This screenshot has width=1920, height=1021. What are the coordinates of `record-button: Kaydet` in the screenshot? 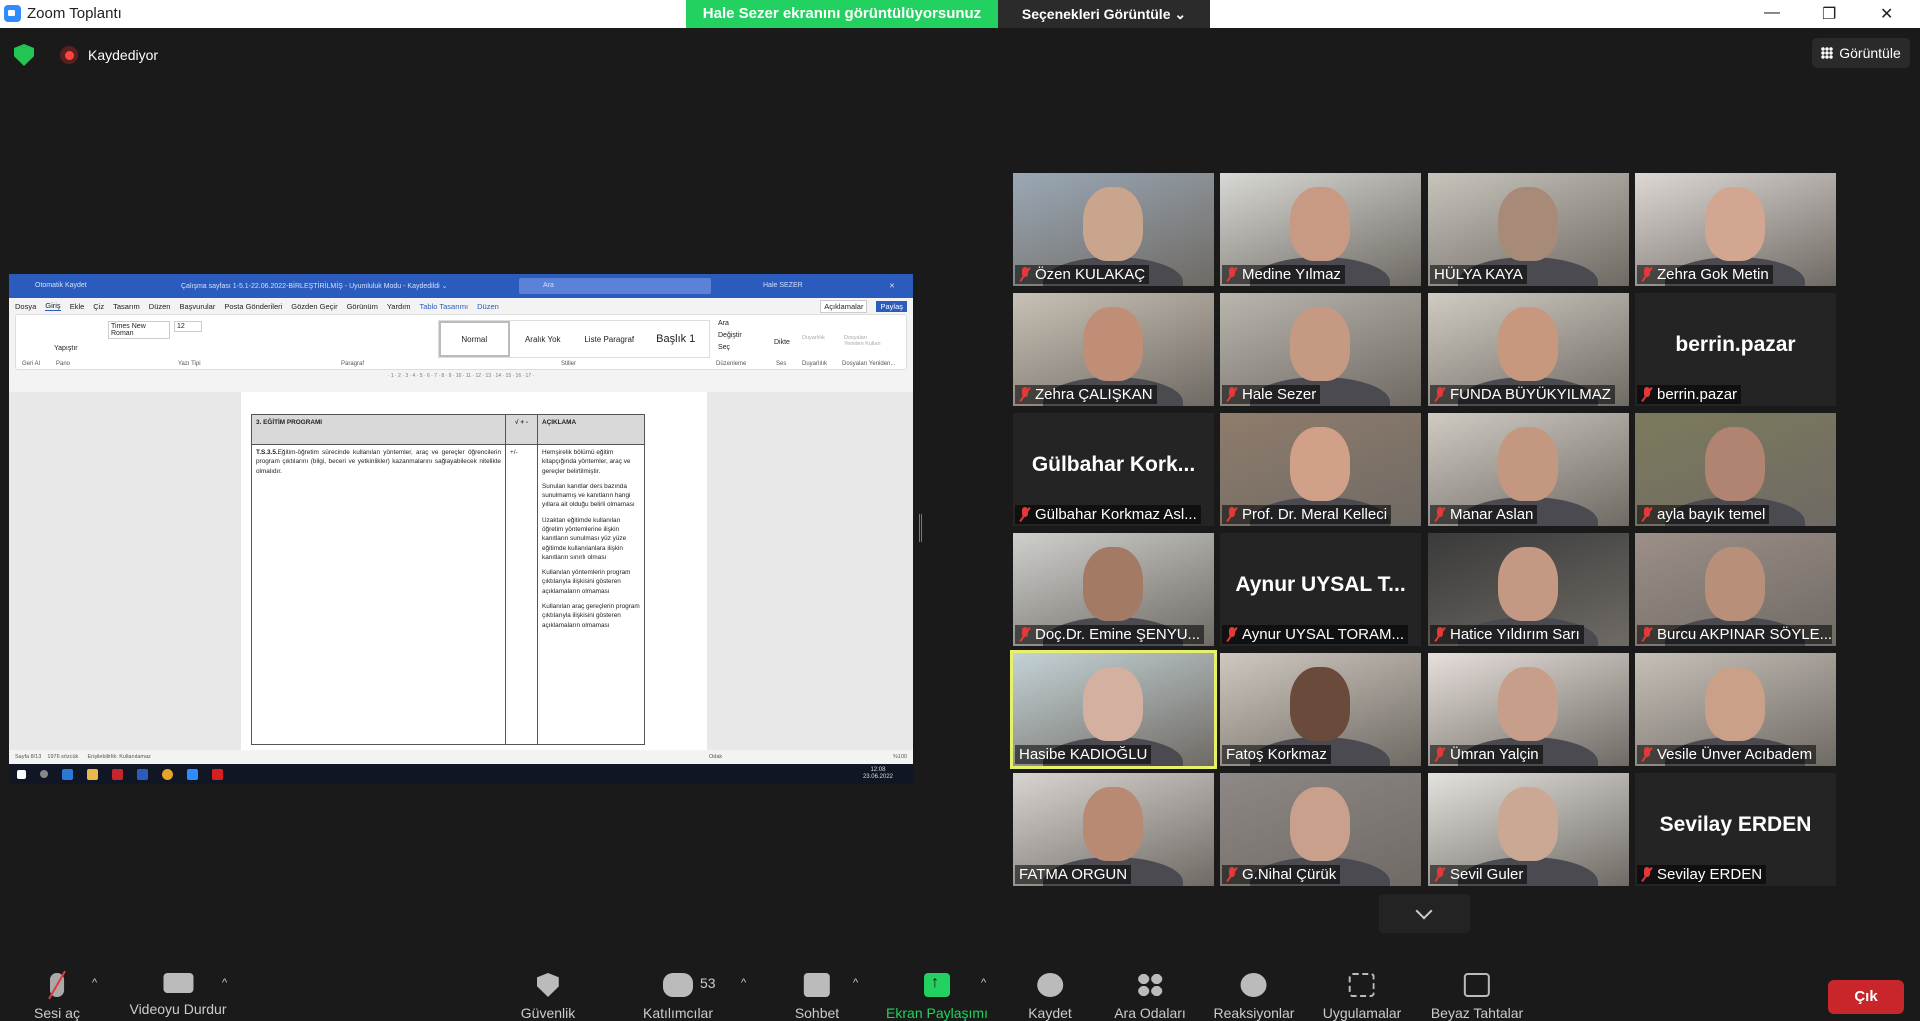 It's located at (1050, 997).